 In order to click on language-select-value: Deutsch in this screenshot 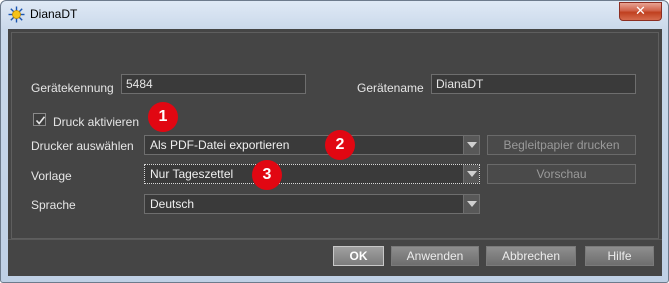, I will do `click(172, 204)`.